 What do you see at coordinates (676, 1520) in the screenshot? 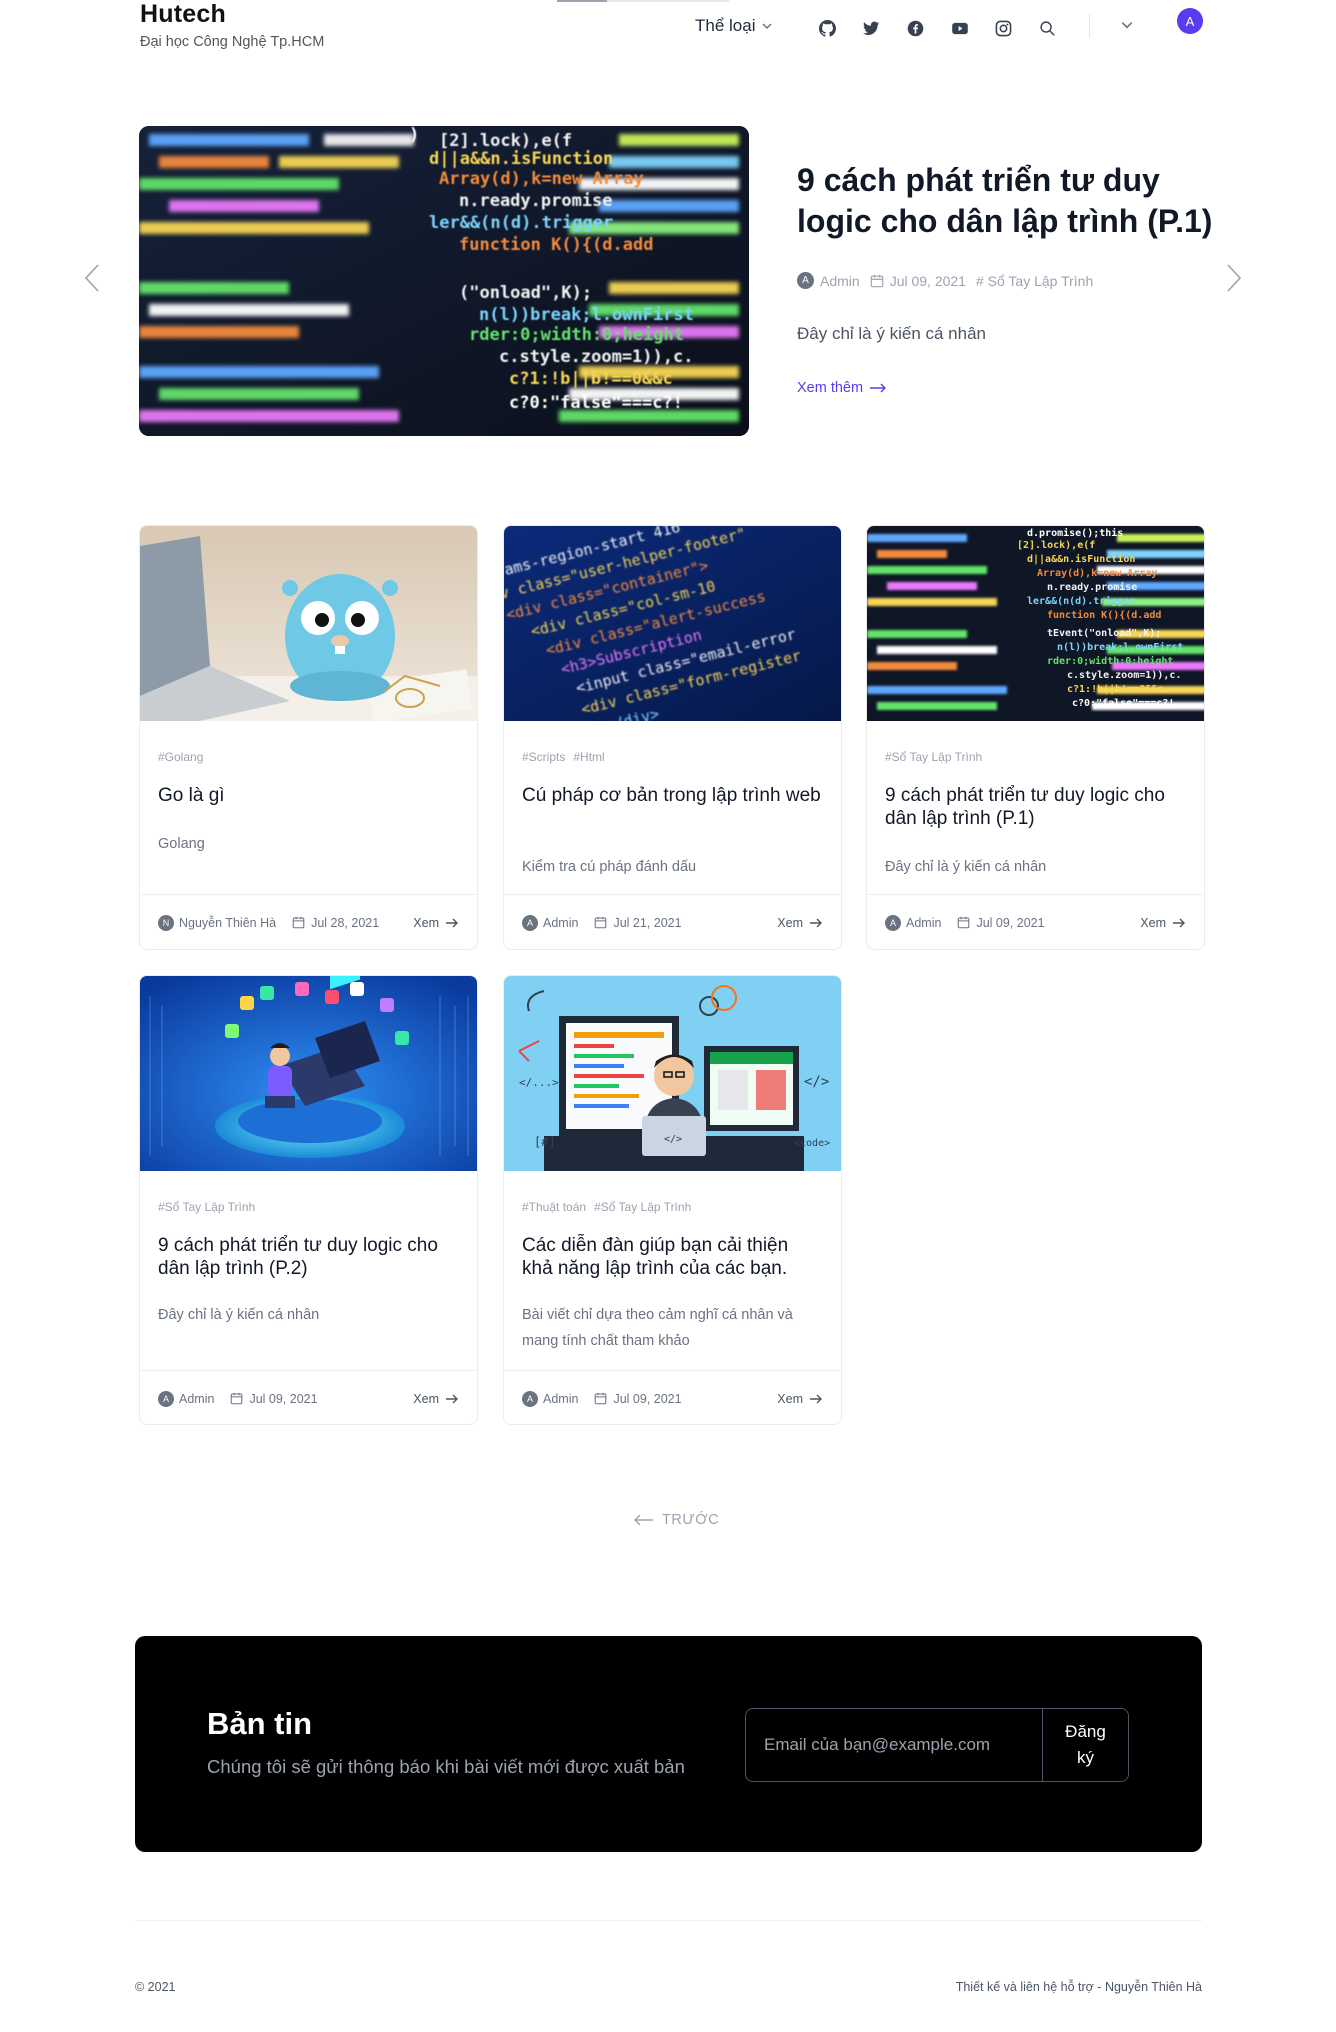
I see `pagination-prev-button: TRƯỚC` at bounding box center [676, 1520].